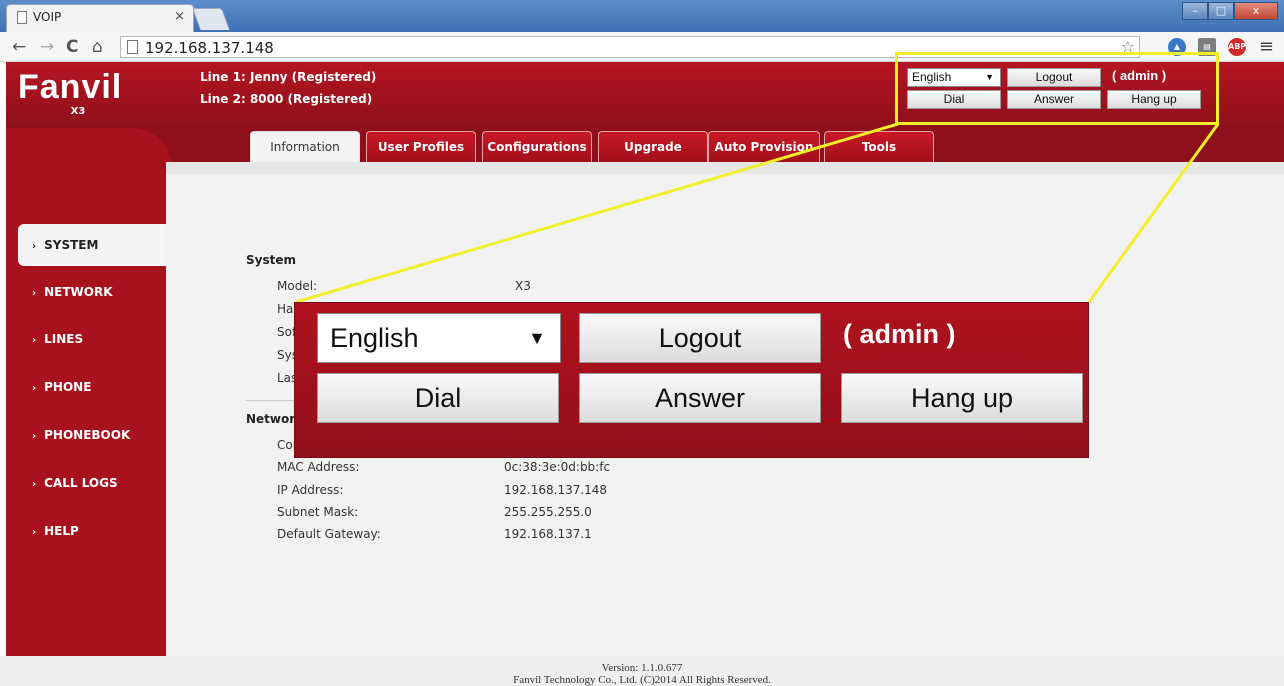 The width and height of the screenshot is (1284, 686). What do you see at coordinates (438, 398) in the screenshot?
I see `zoom-dial-button: Dial` at bounding box center [438, 398].